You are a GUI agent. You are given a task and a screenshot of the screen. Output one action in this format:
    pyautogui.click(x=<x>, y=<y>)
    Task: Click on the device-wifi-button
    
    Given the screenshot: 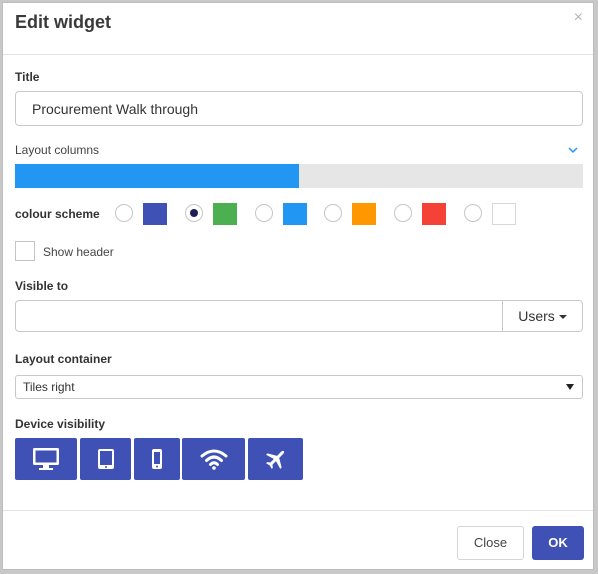 What is the action you would take?
    pyautogui.click(x=213, y=459)
    